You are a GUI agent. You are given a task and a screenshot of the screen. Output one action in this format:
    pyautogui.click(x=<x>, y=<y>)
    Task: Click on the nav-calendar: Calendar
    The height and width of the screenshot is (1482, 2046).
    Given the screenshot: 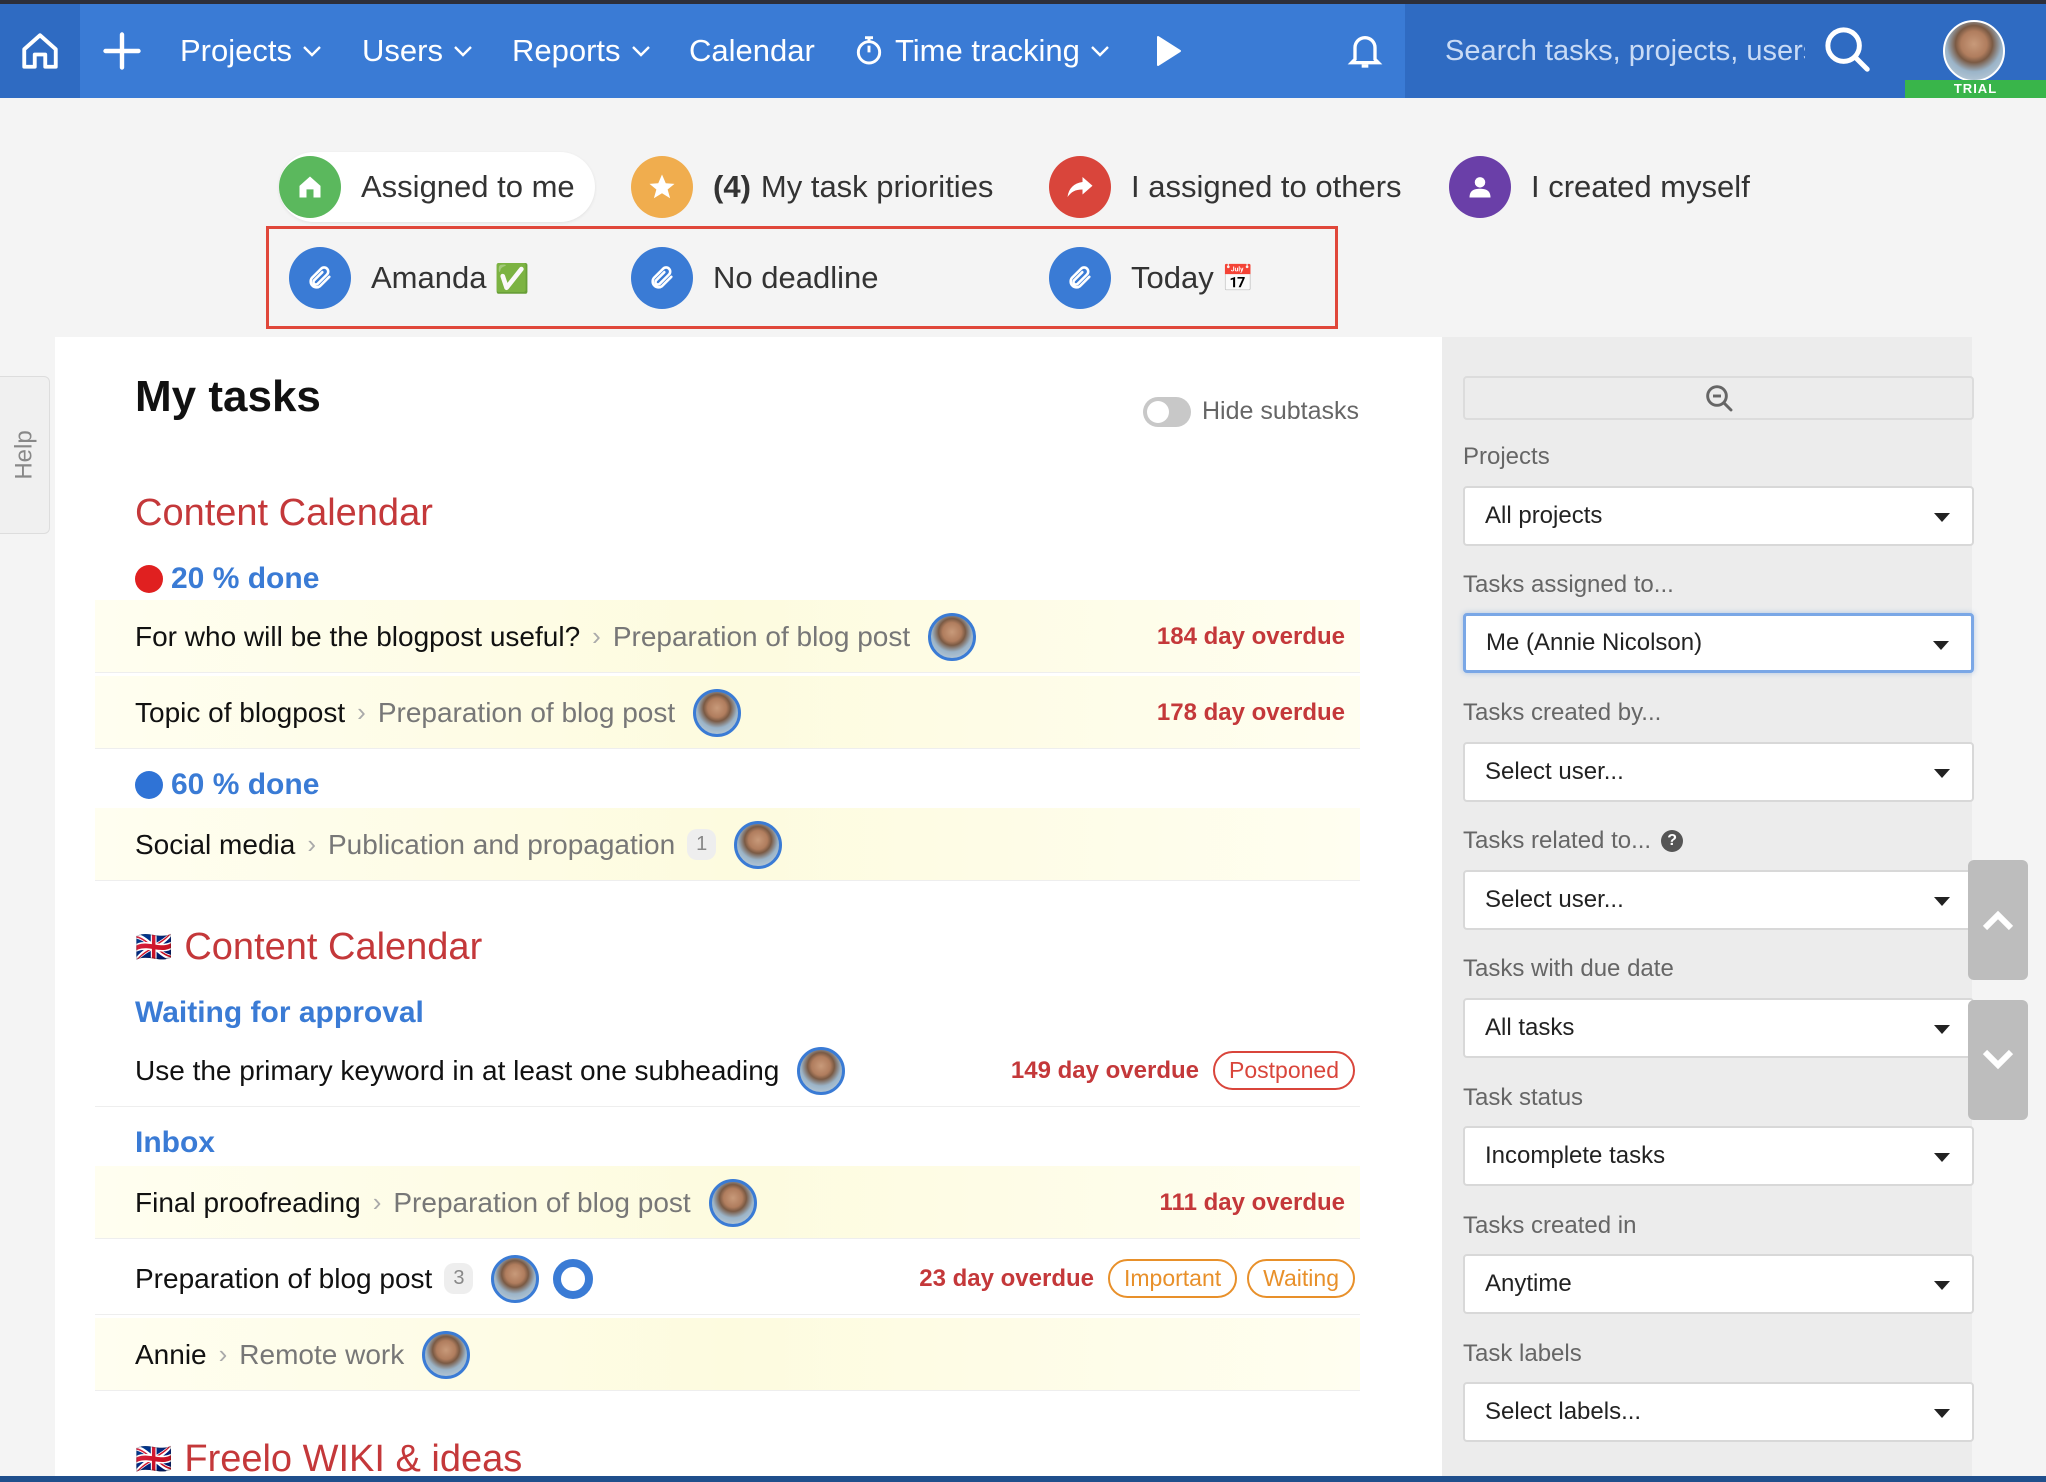 What is the action you would take?
    pyautogui.click(x=752, y=51)
    